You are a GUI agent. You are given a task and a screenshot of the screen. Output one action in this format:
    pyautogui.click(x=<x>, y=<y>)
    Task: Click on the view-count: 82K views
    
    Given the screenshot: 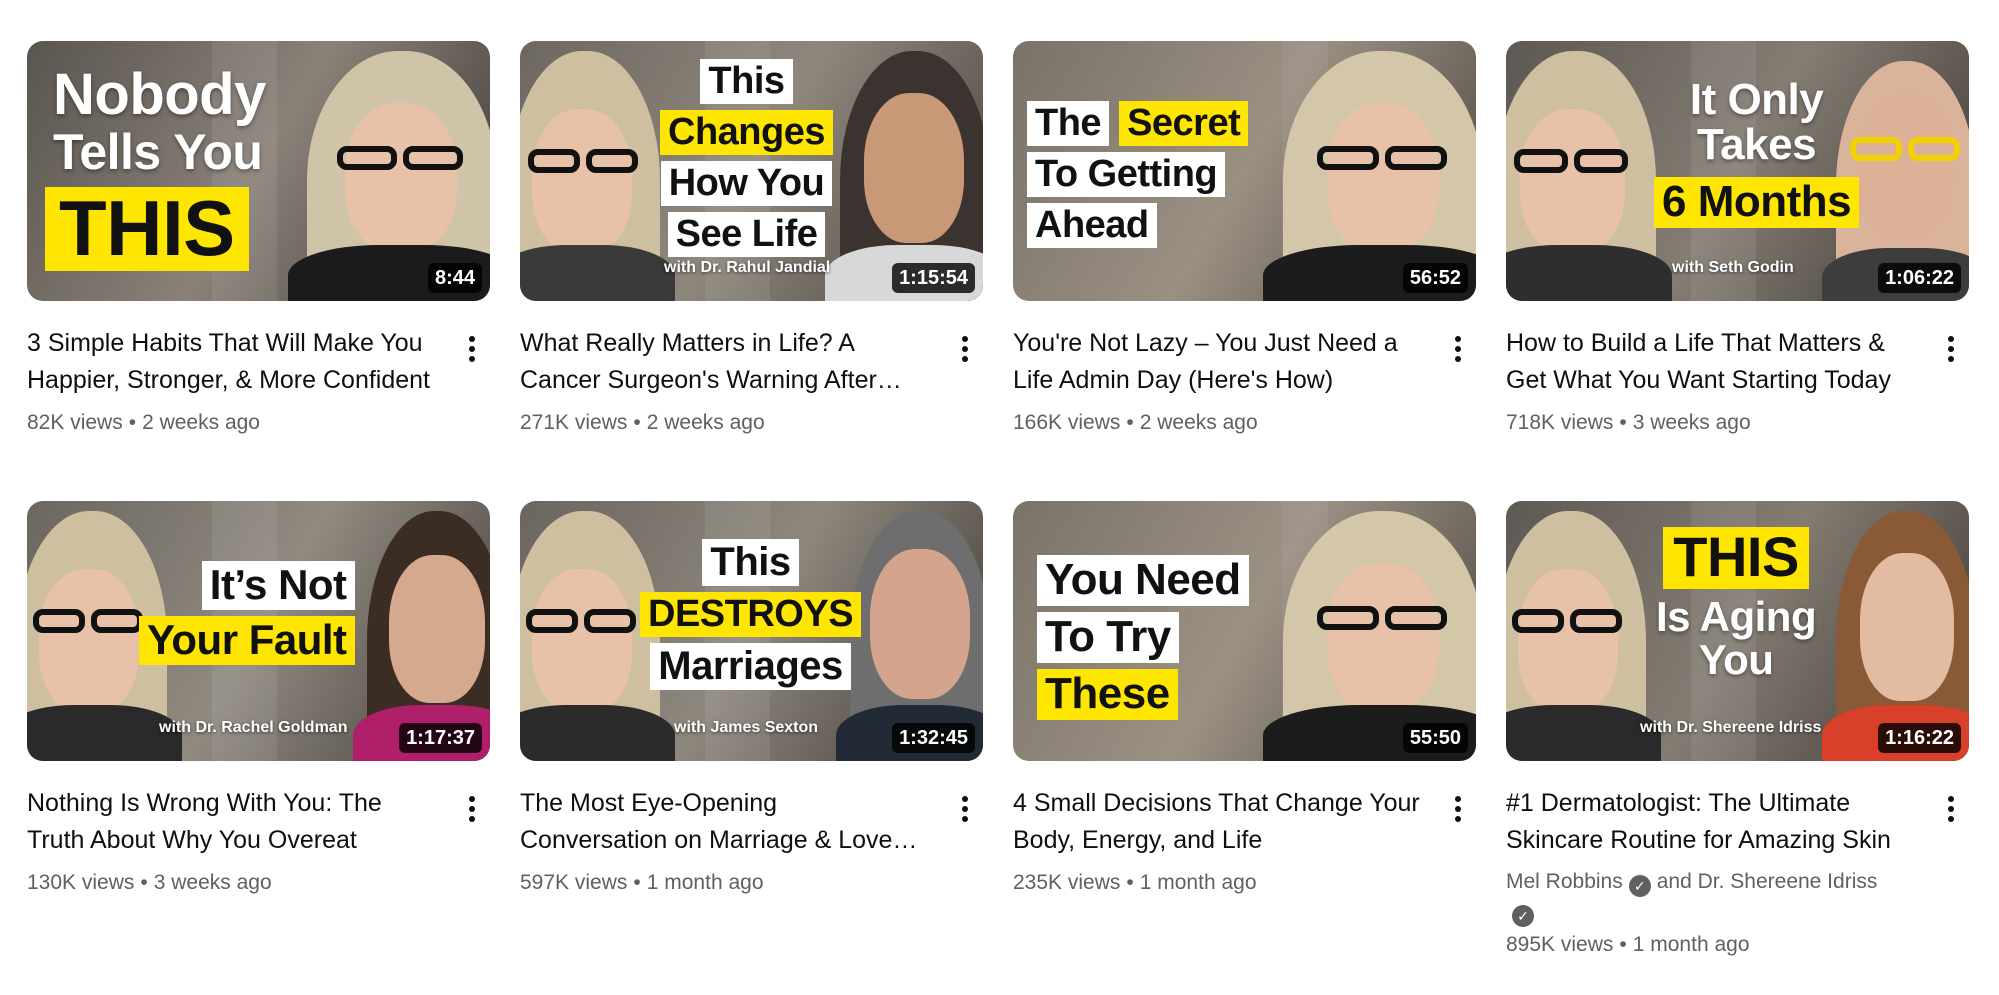 What is the action you would take?
    pyautogui.click(x=75, y=422)
    